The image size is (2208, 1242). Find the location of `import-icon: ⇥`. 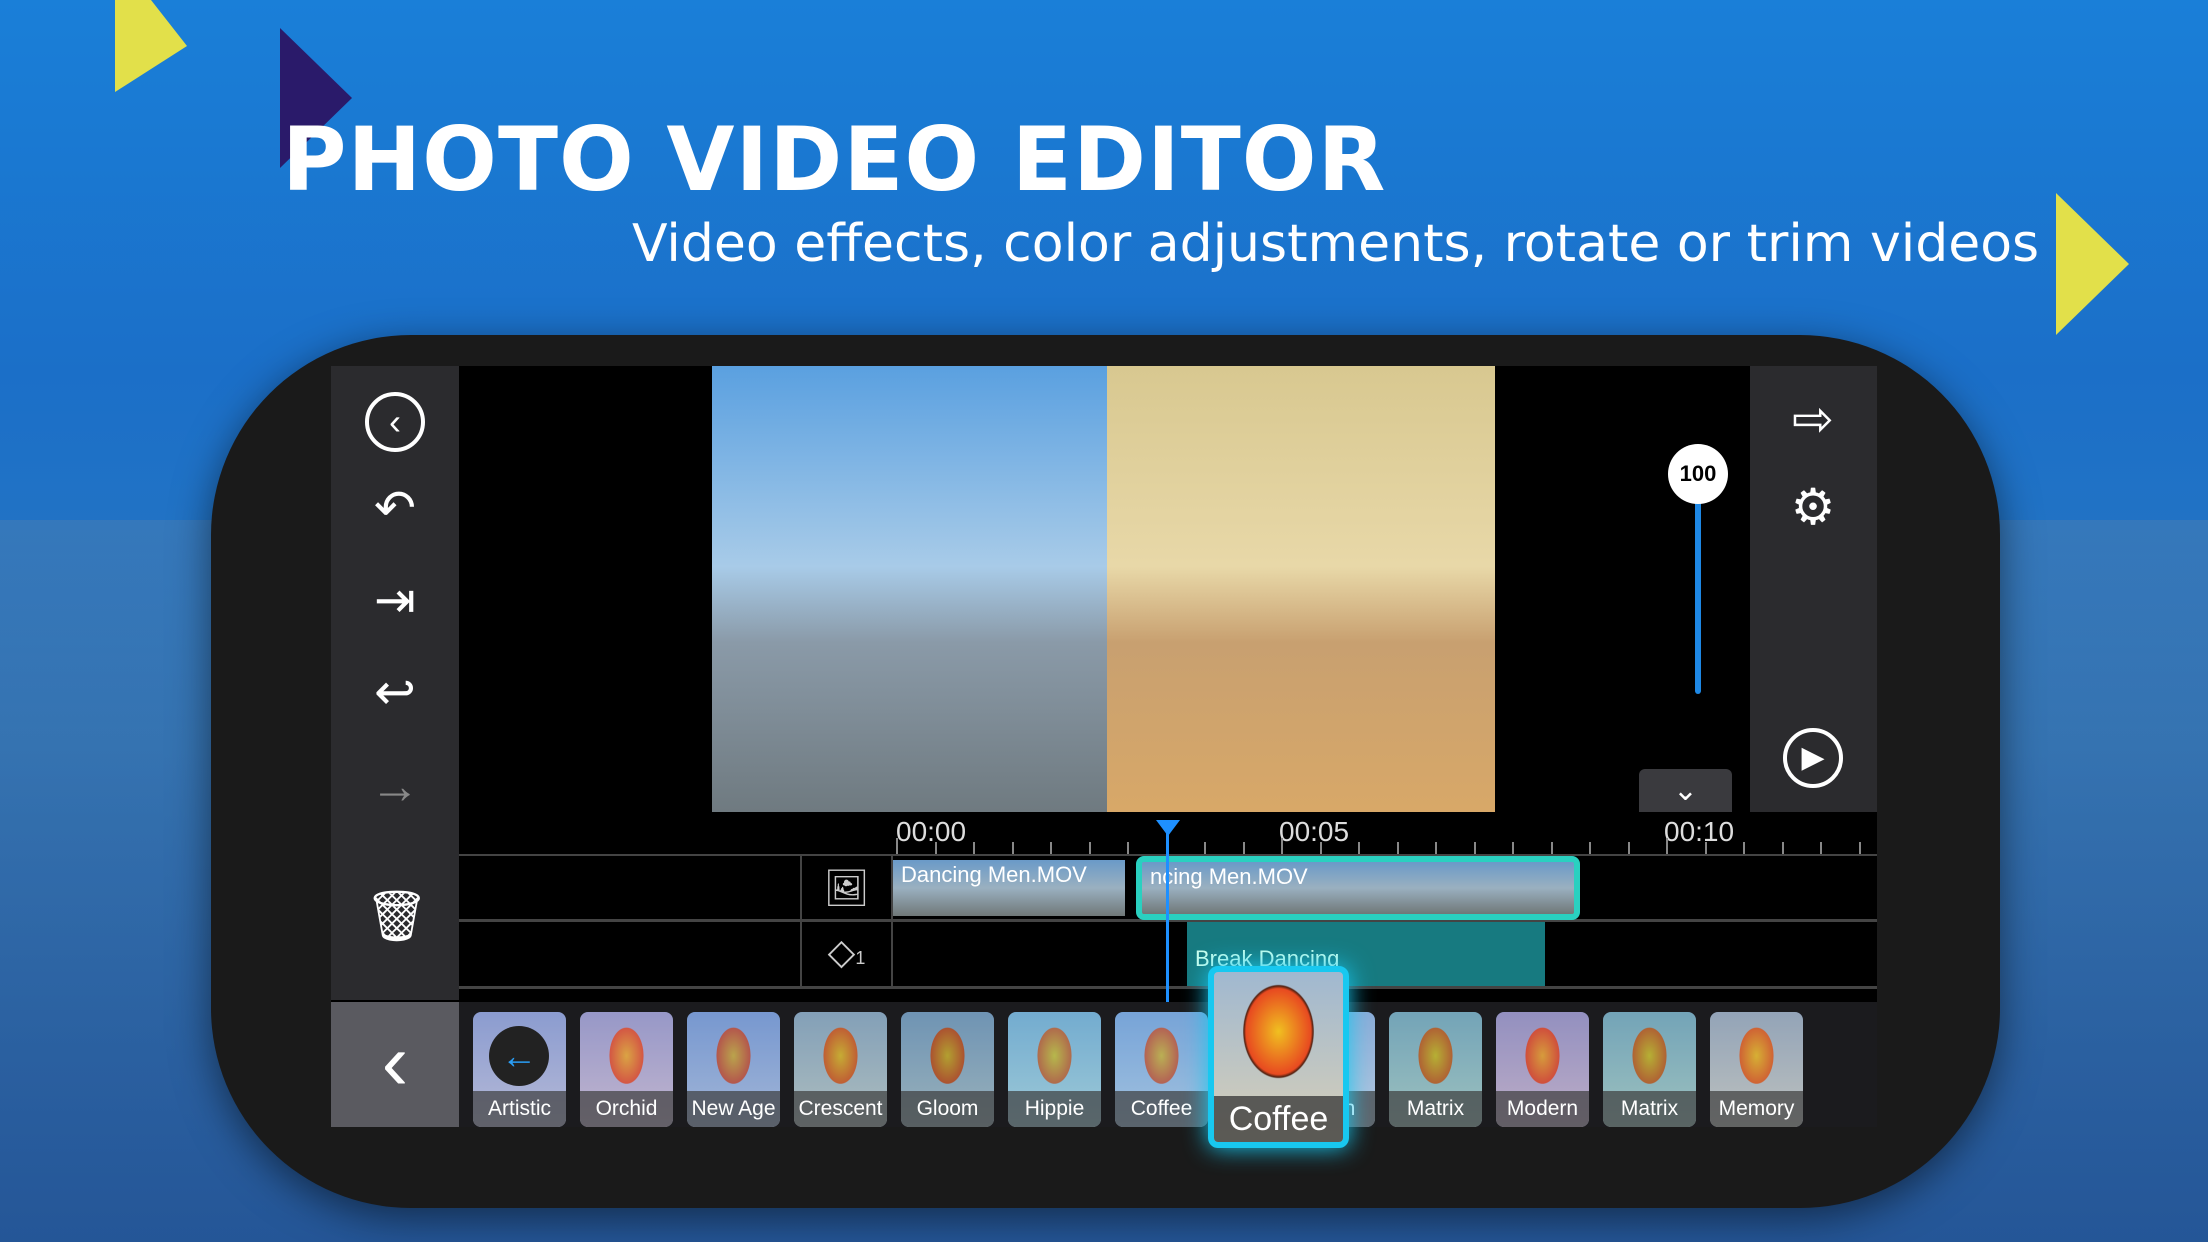

import-icon: ⇥ is located at coordinates (395, 600).